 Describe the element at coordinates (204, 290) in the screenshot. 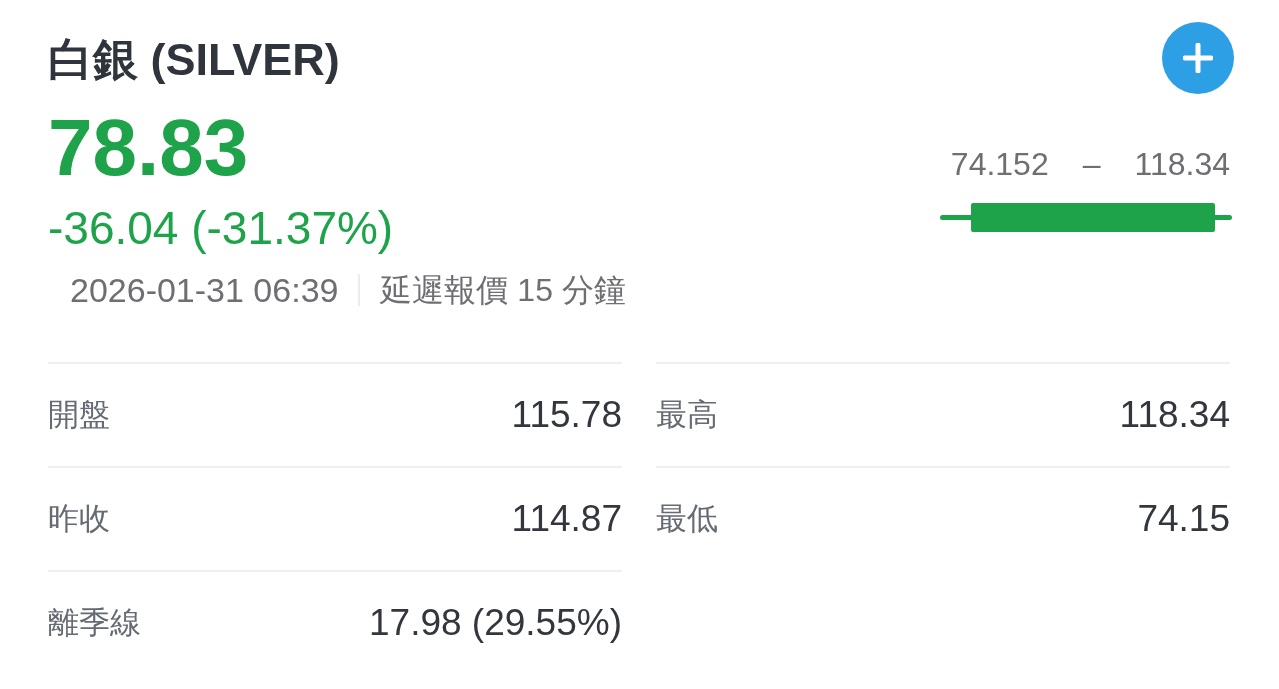

I see `quote-timestamp: 2026-01-31 06:39` at that location.